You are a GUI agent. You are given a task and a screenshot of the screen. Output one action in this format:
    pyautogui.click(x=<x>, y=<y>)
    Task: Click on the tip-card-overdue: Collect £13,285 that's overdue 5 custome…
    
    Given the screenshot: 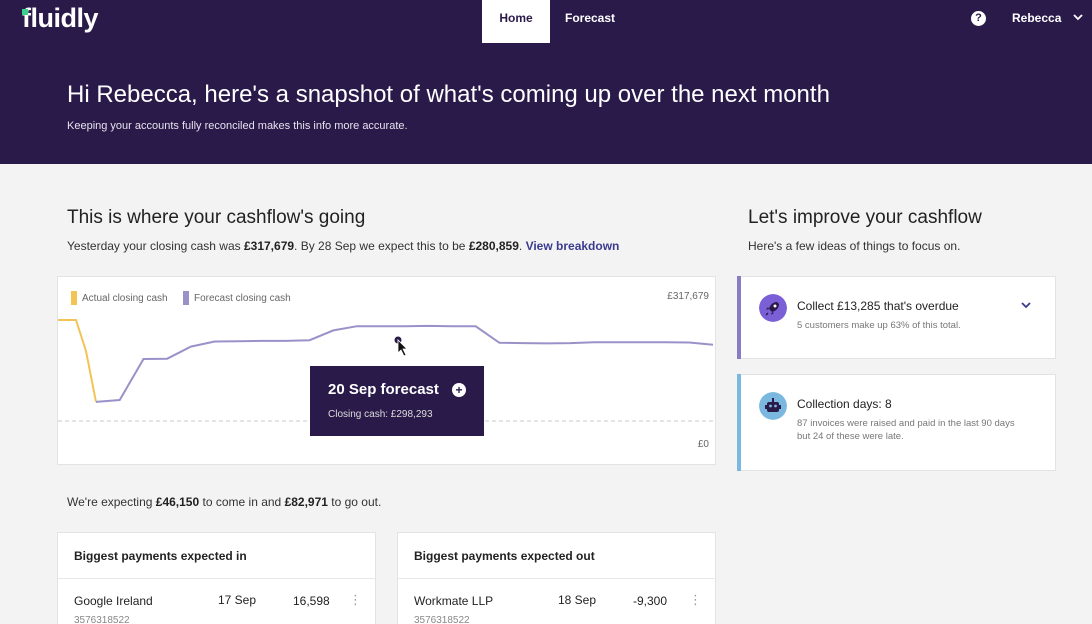 What is the action you would take?
    pyautogui.click(x=896, y=317)
    